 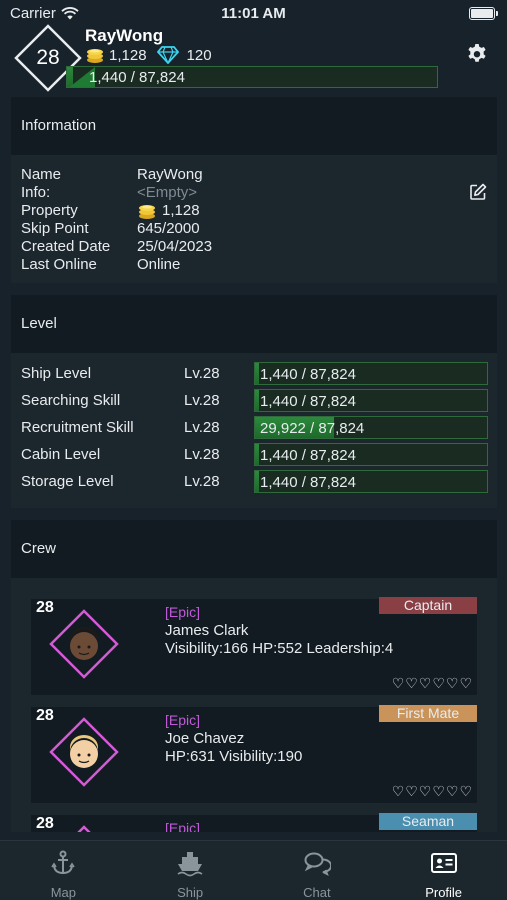 What do you see at coordinates (61, 454) in the screenshot?
I see `level-name: Cabin Level` at bounding box center [61, 454].